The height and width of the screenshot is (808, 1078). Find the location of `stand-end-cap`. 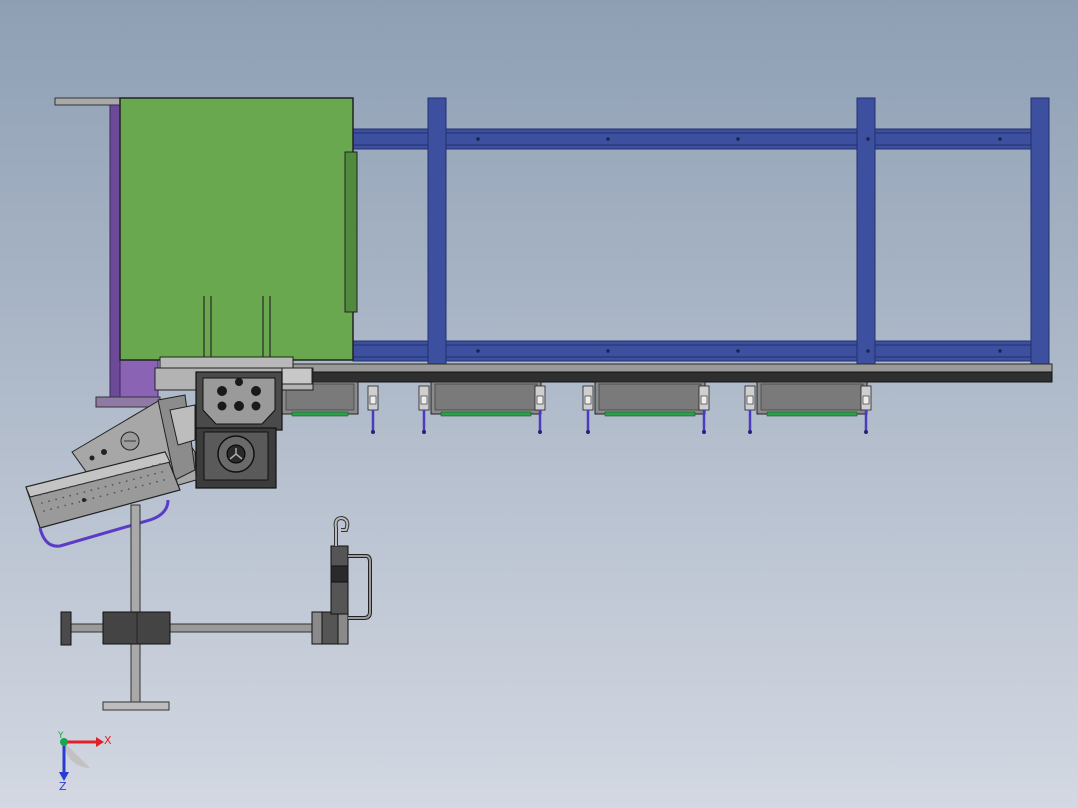

stand-end-cap is located at coordinates (66, 628).